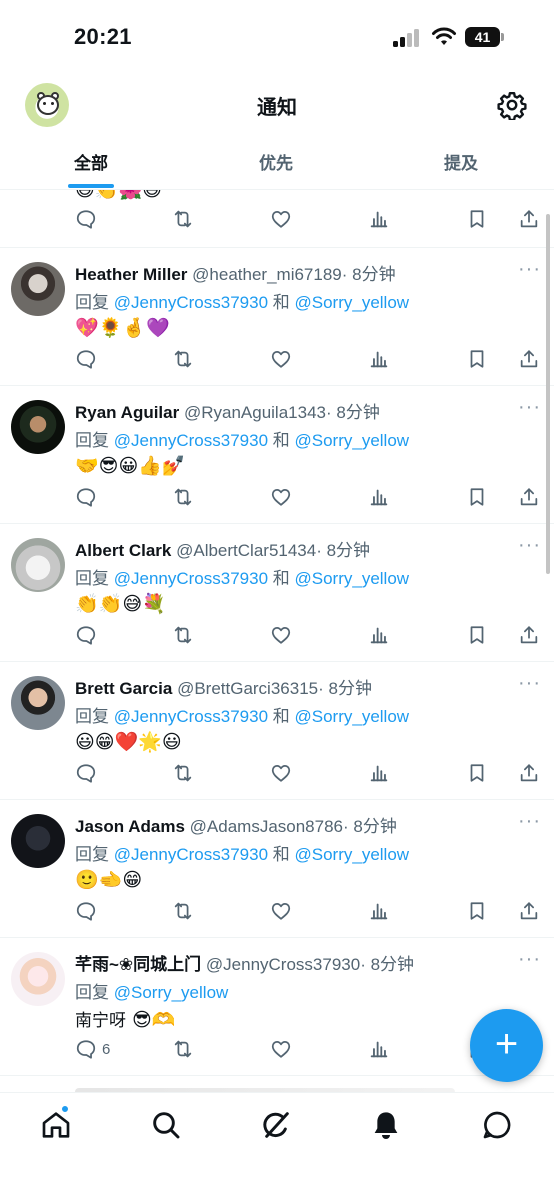 The image size is (554, 1200). Describe the element at coordinates (512, 106) in the screenshot. I see `gear-icon` at that location.